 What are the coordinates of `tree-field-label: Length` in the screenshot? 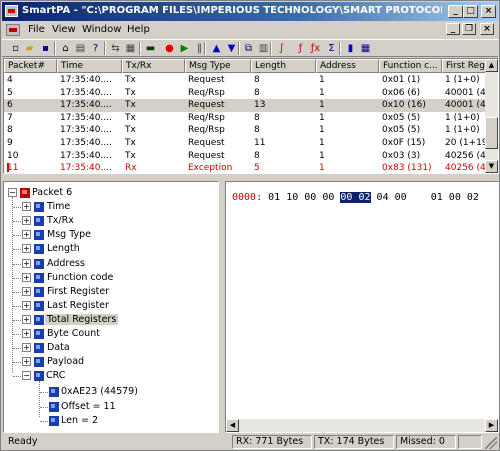 It's located at (63, 249).